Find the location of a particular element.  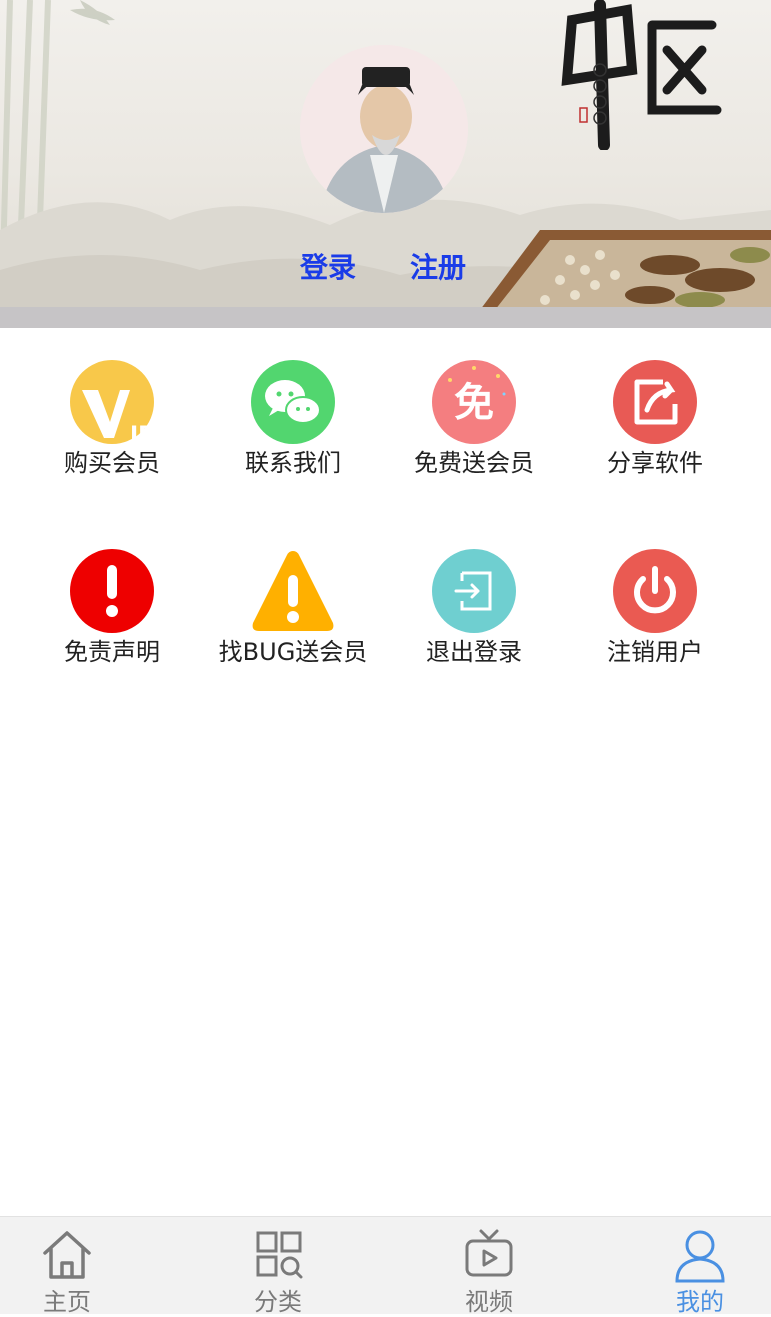

buy-vip-button: IP 购买会员 is located at coordinates (112, 435).